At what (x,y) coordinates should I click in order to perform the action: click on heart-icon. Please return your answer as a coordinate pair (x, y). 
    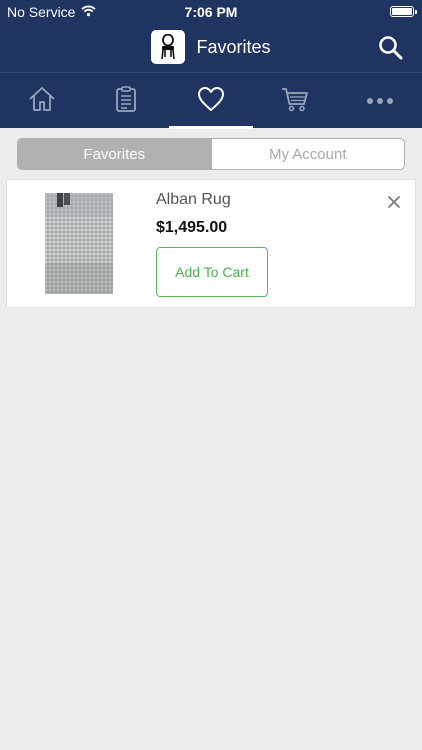
    Looking at the image, I should click on (211, 101).